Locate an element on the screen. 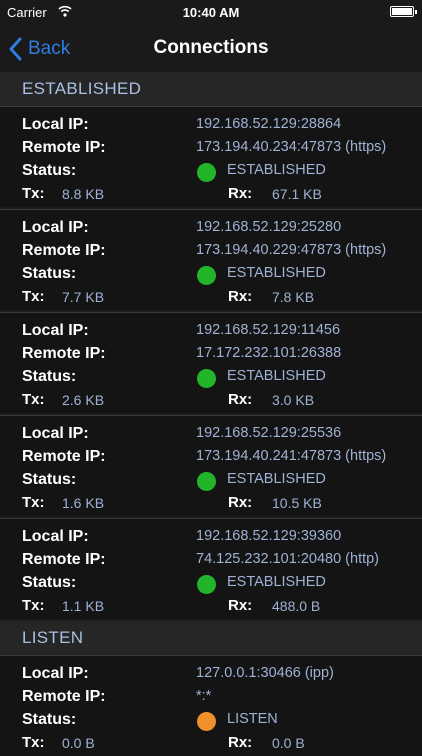  rx-value: 10.5 KB is located at coordinates (297, 503).